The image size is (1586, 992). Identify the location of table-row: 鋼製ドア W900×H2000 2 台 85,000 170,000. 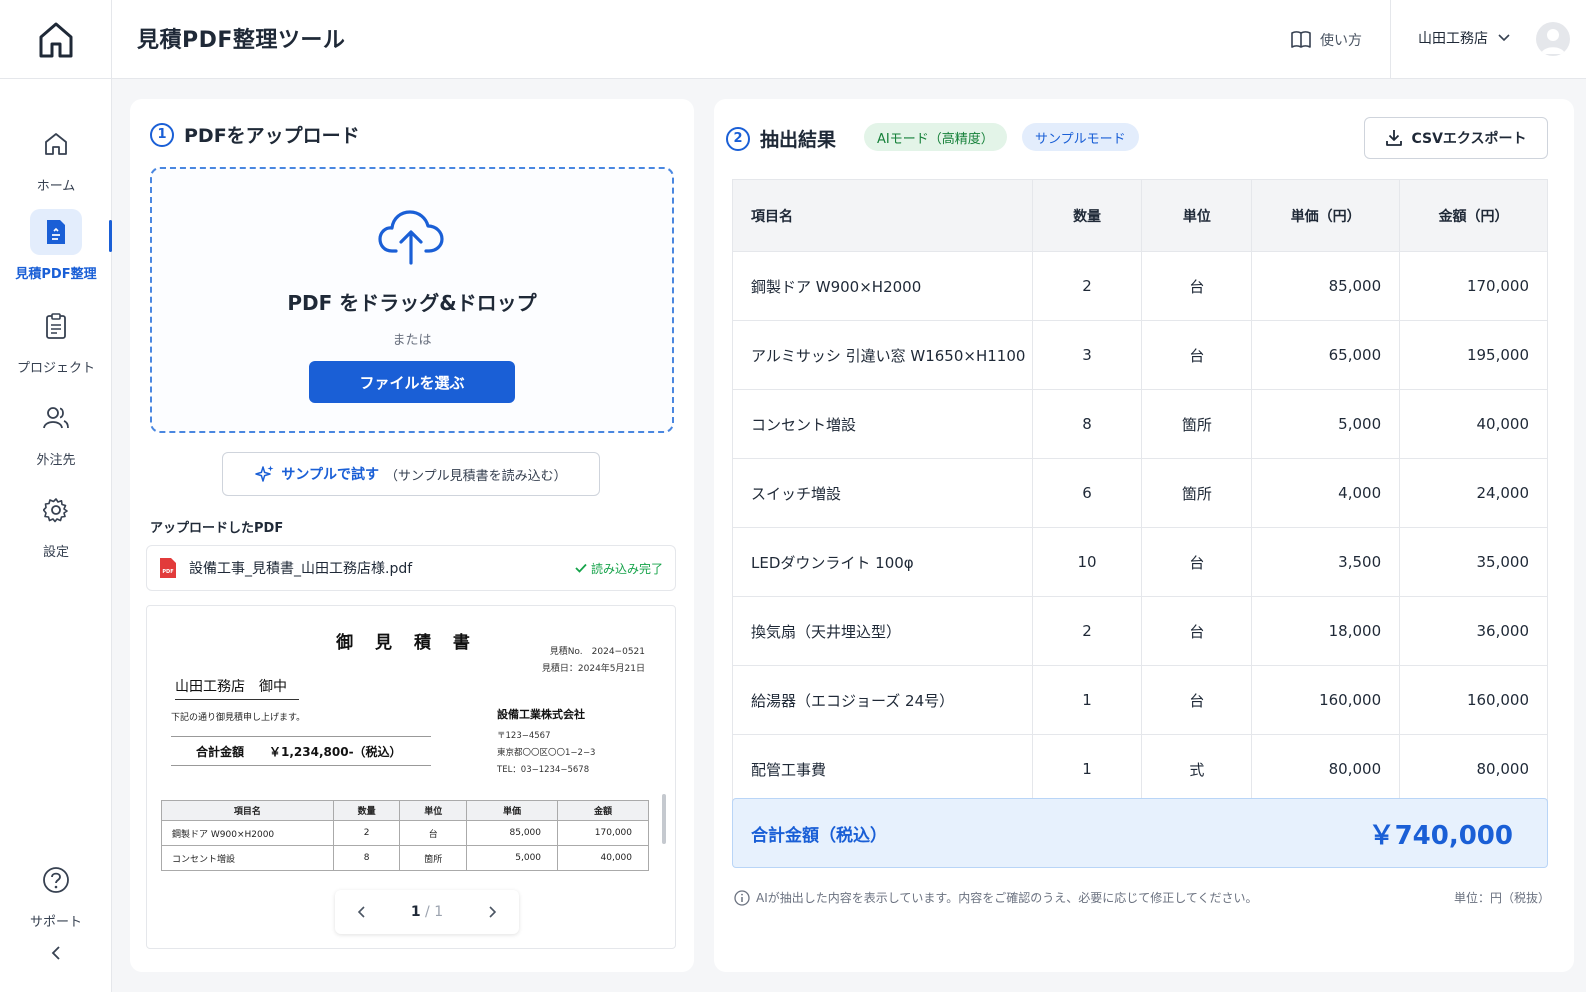
(1140, 286).